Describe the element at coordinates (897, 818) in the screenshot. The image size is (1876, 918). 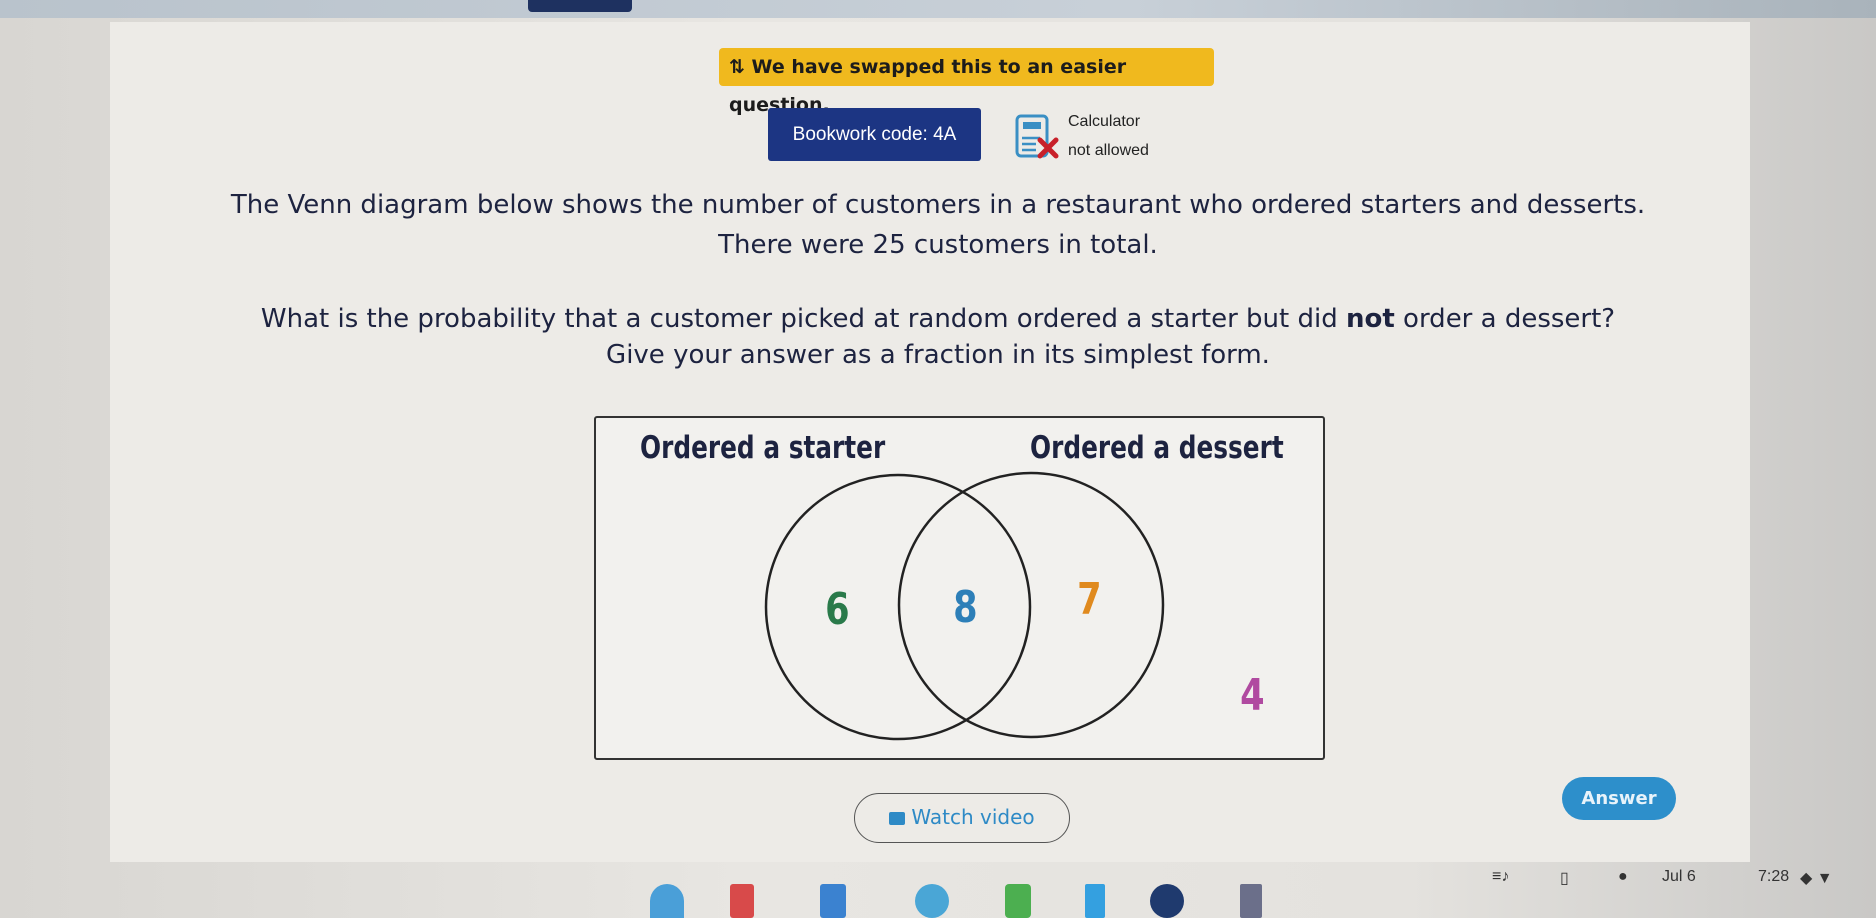
I see `video-camera-icon` at that location.